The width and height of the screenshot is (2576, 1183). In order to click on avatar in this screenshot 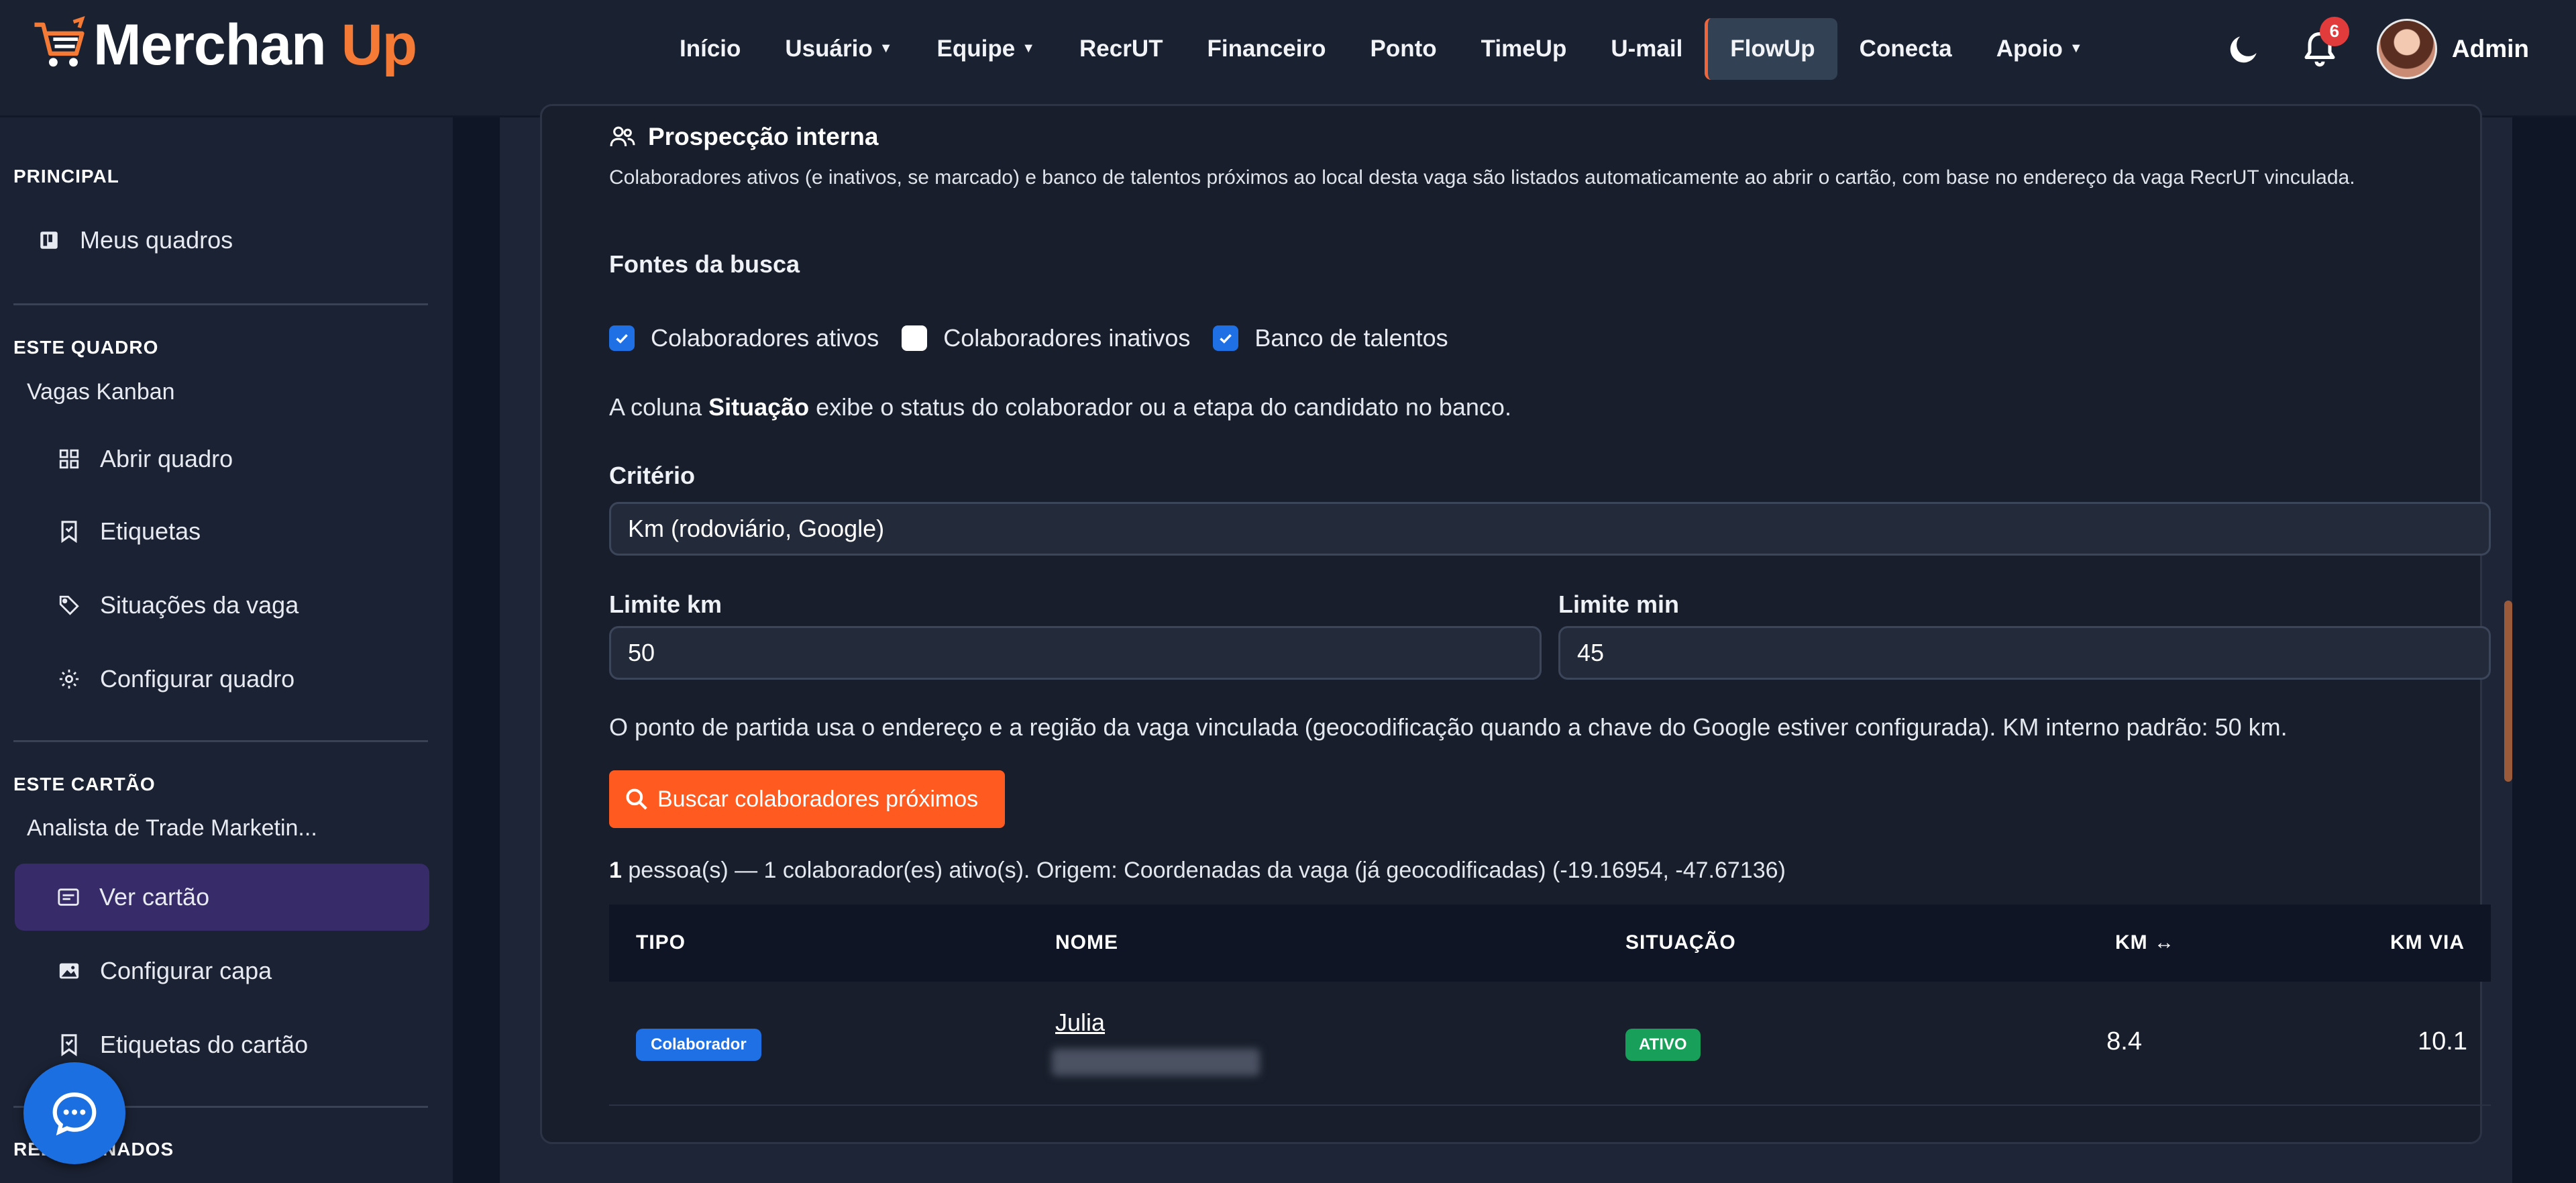, I will do `click(2406, 48)`.